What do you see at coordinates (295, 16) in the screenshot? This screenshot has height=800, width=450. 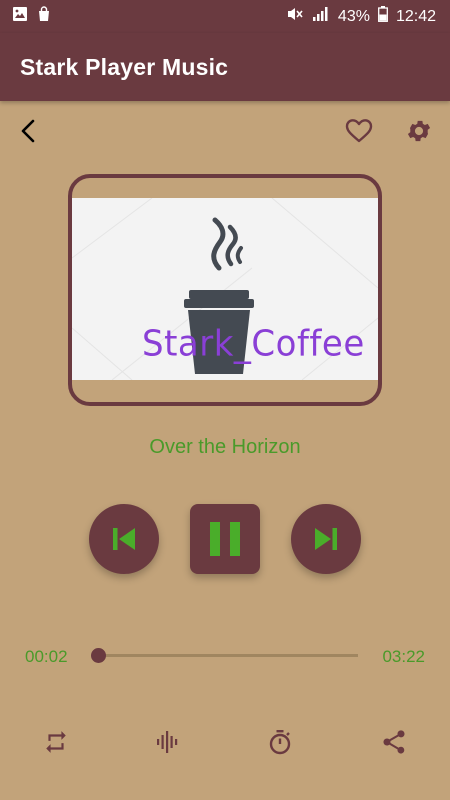 I see `mute-icon` at bounding box center [295, 16].